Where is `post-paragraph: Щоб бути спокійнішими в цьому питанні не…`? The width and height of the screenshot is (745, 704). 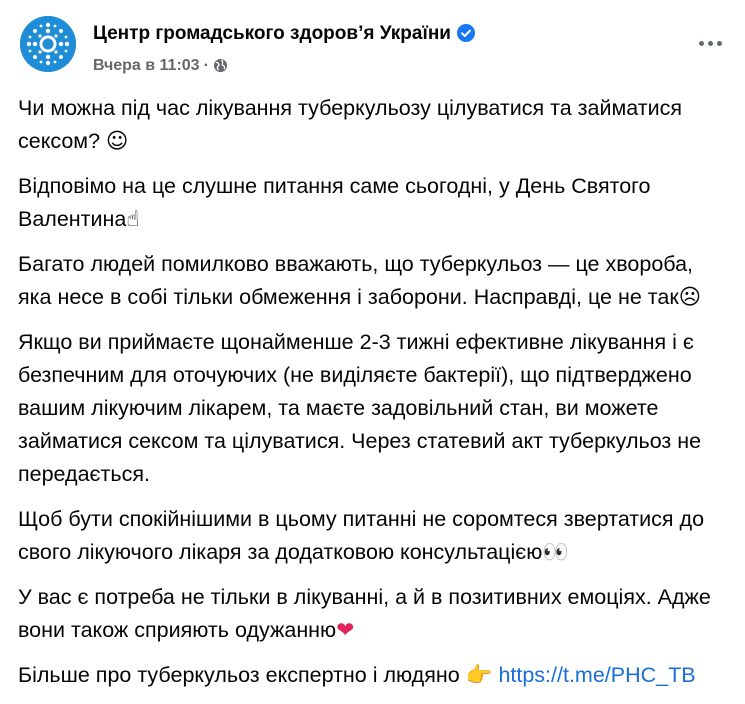 post-paragraph: Щоб бути спокійнішими в цьому питанні не… is located at coordinates (374, 536).